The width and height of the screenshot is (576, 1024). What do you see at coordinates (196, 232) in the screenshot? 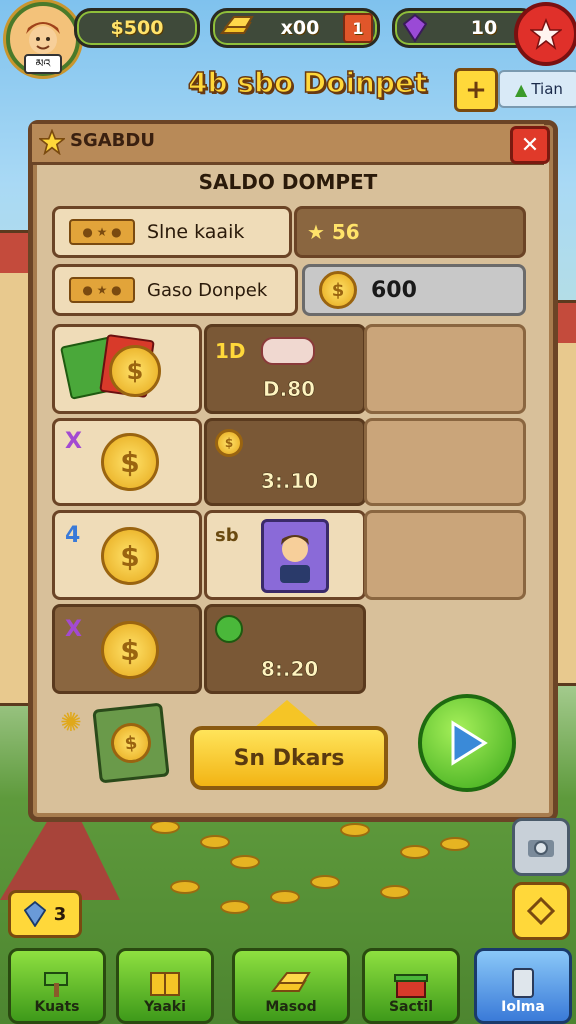
I see `balance-label: Slne kaaik` at bounding box center [196, 232].